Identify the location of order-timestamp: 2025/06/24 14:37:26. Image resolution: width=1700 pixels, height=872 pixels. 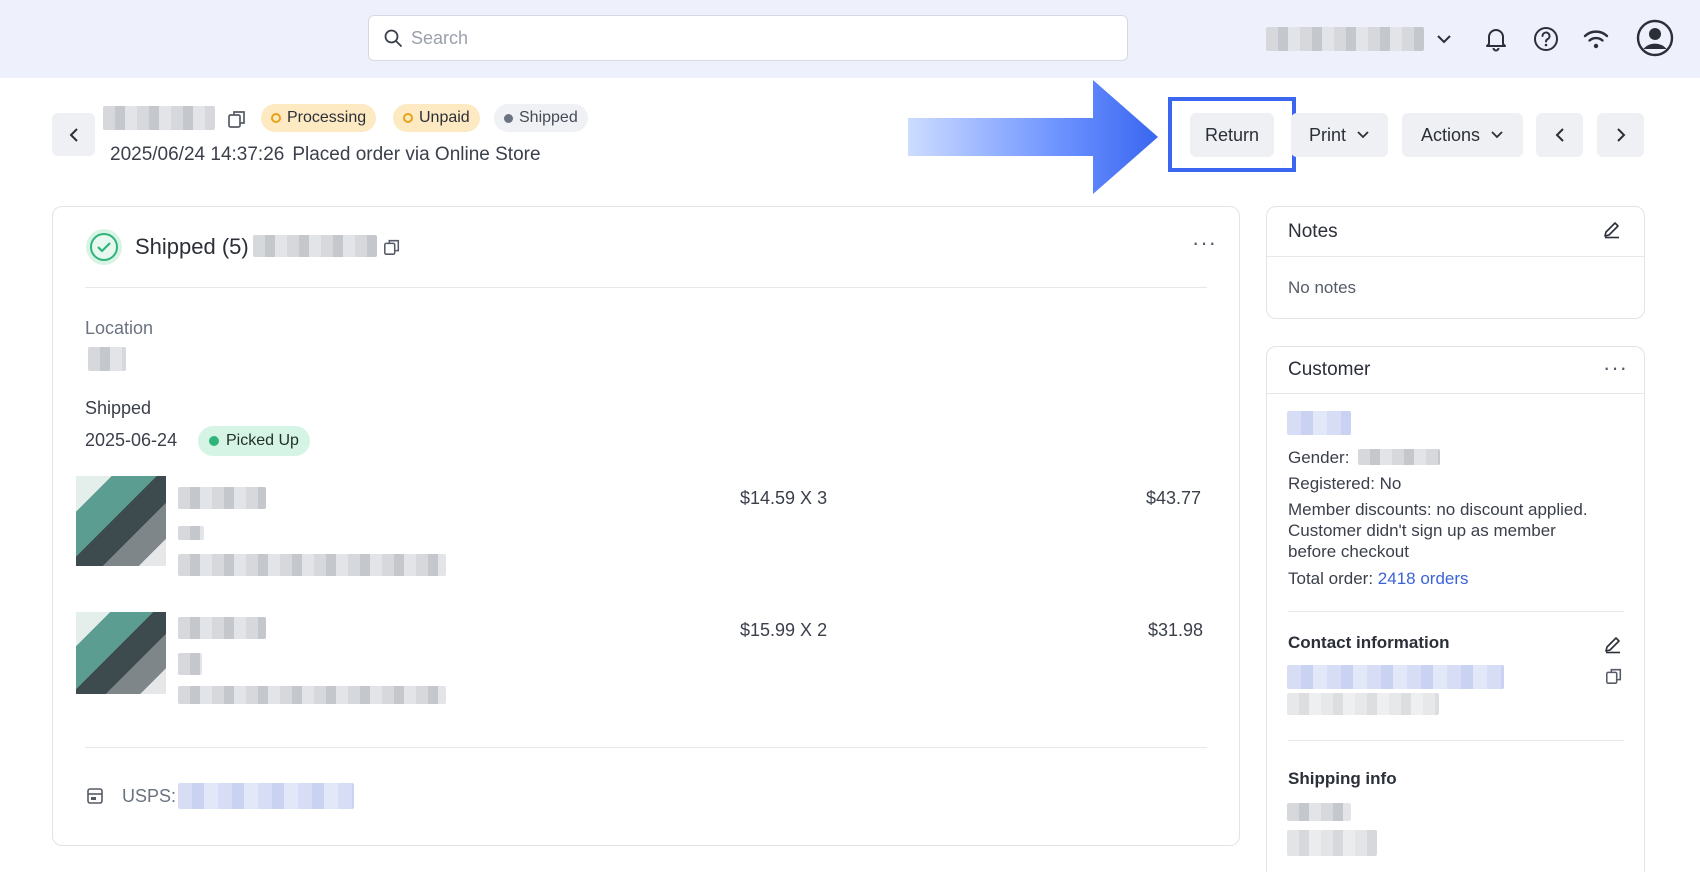
(197, 154).